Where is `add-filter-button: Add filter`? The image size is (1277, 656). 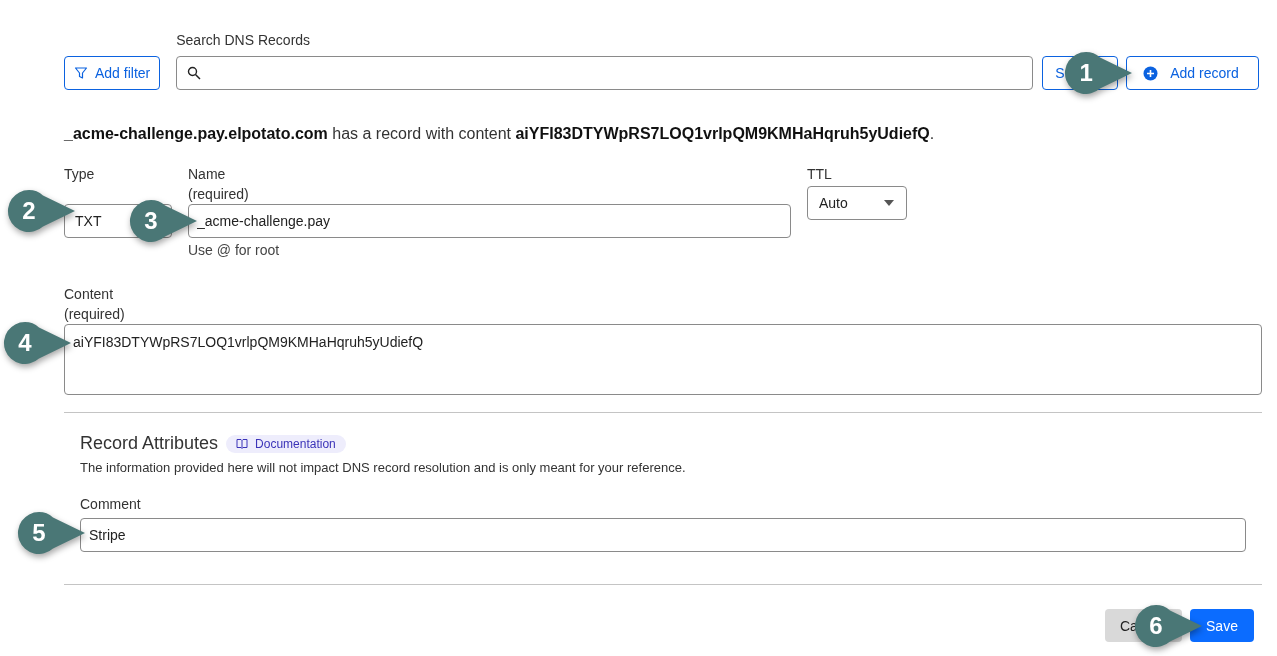
add-filter-button: Add filter is located at coordinates (112, 73).